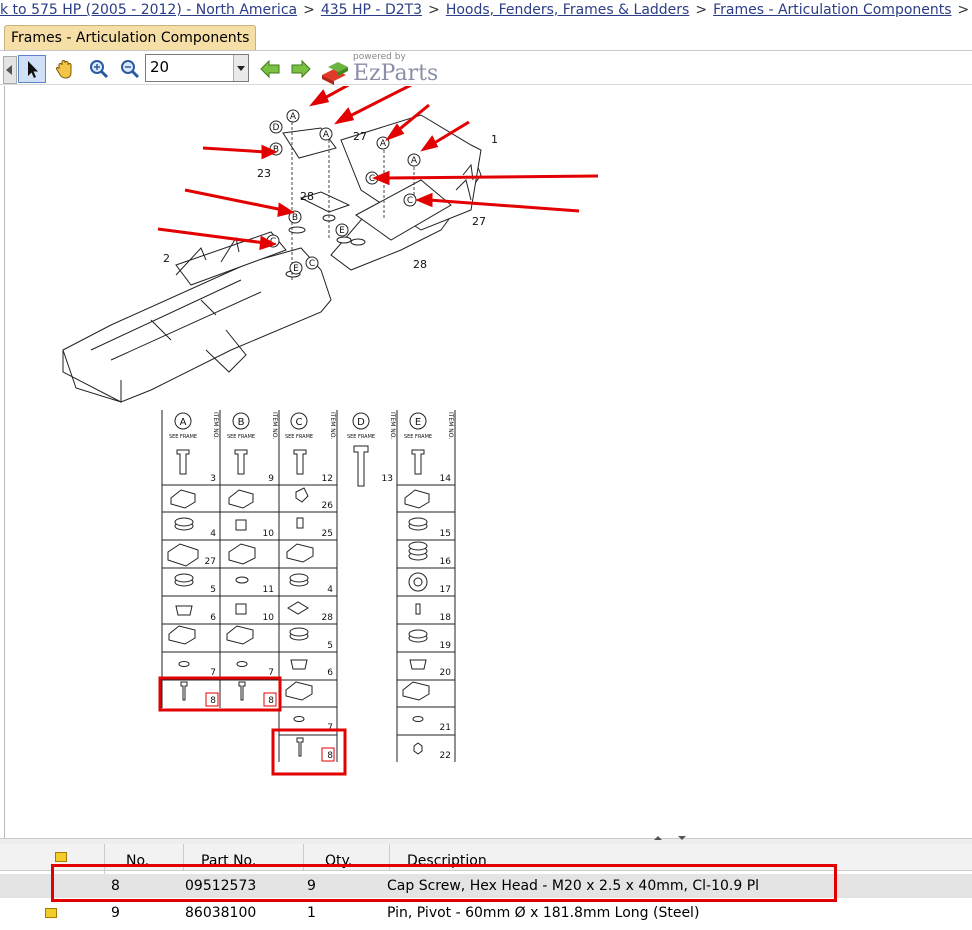 This screenshot has width=972, height=930. What do you see at coordinates (210, 562) in the screenshot?
I see `legend-item: 27` at bounding box center [210, 562].